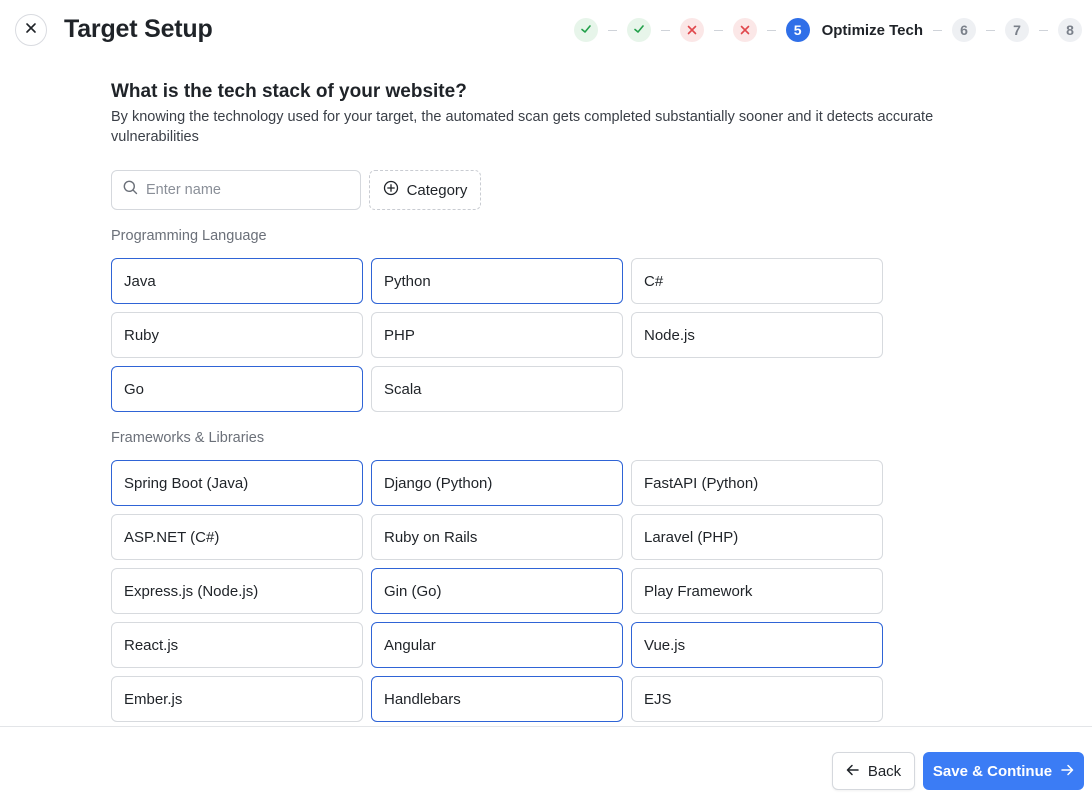 Image resolution: width=1092 pixels, height=801 pixels. I want to click on step-2-complete, so click(638, 30).